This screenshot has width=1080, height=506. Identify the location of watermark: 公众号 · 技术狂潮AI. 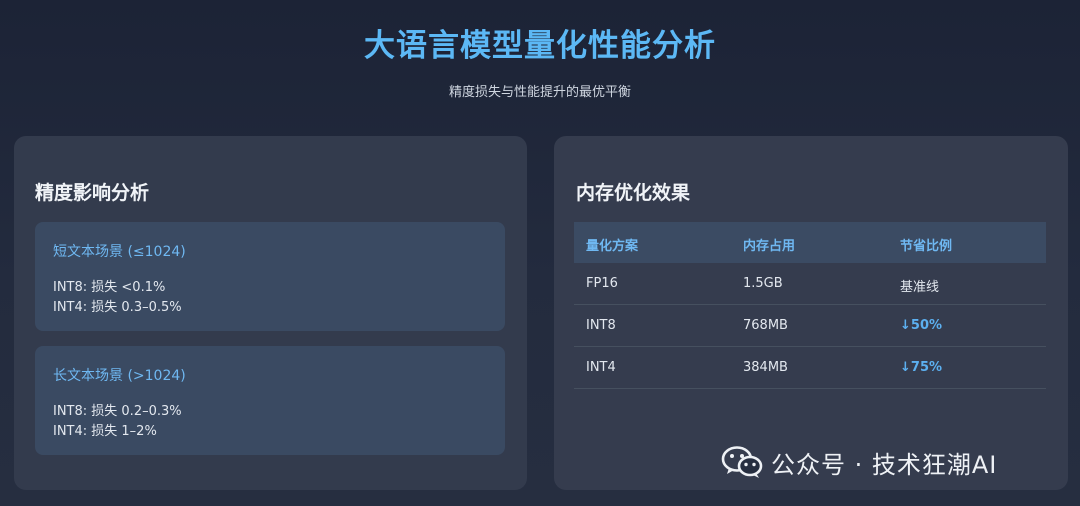
(859, 462).